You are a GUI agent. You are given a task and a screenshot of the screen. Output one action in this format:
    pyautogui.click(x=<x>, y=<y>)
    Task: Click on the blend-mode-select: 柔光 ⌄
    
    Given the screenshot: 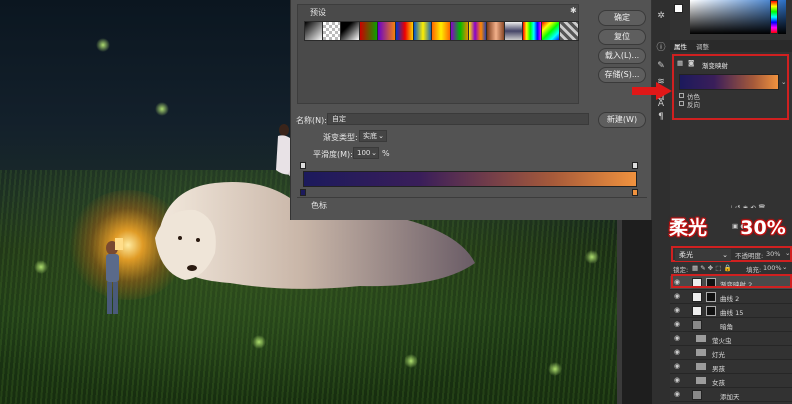 What is the action you would take?
    pyautogui.click(x=703, y=255)
    